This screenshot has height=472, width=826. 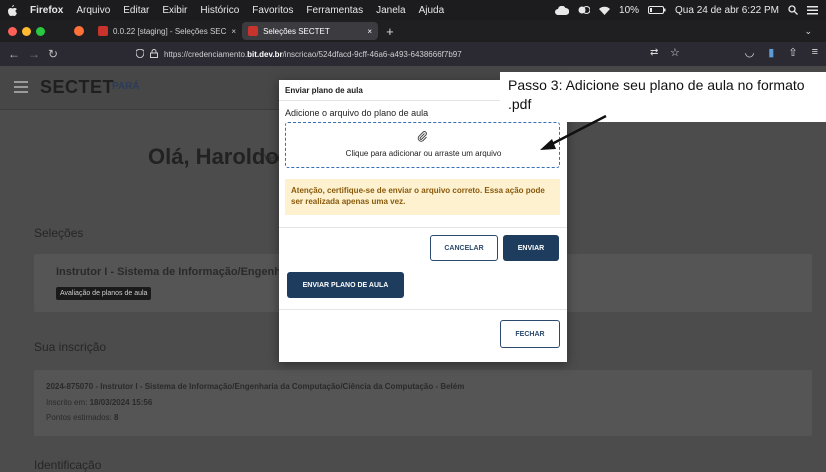 I want to click on extension-icon: ▮, so click(x=771, y=52).